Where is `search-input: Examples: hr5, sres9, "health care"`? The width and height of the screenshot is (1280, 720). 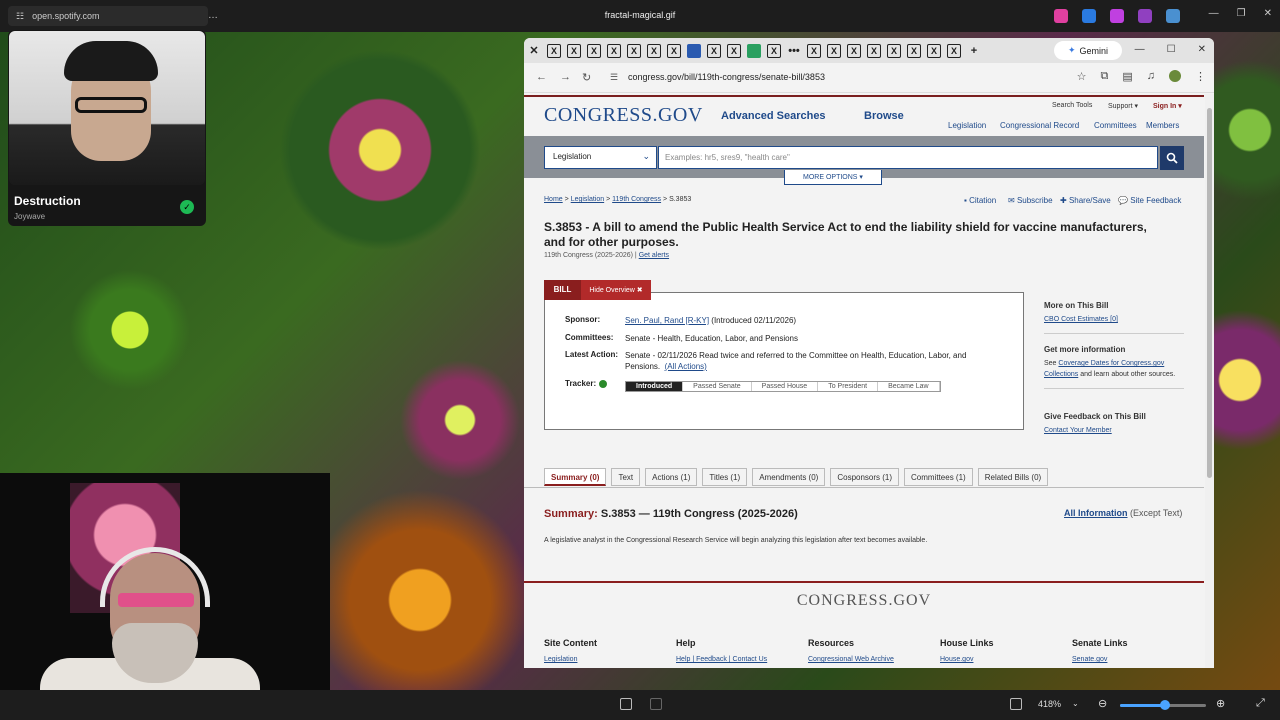 search-input: Examples: hr5, sres9, "health care" is located at coordinates (908, 157).